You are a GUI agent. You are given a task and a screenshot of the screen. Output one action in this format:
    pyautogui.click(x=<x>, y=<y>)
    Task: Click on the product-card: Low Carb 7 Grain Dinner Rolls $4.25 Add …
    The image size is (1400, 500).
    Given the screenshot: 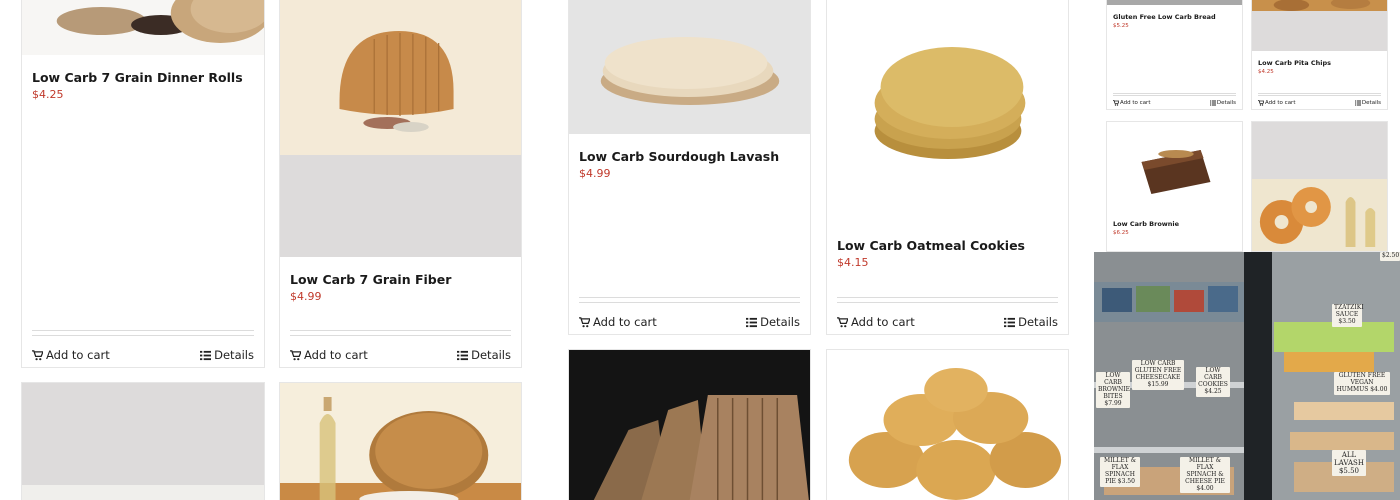 What is the action you would take?
    pyautogui.click(x=143, y=184)
    